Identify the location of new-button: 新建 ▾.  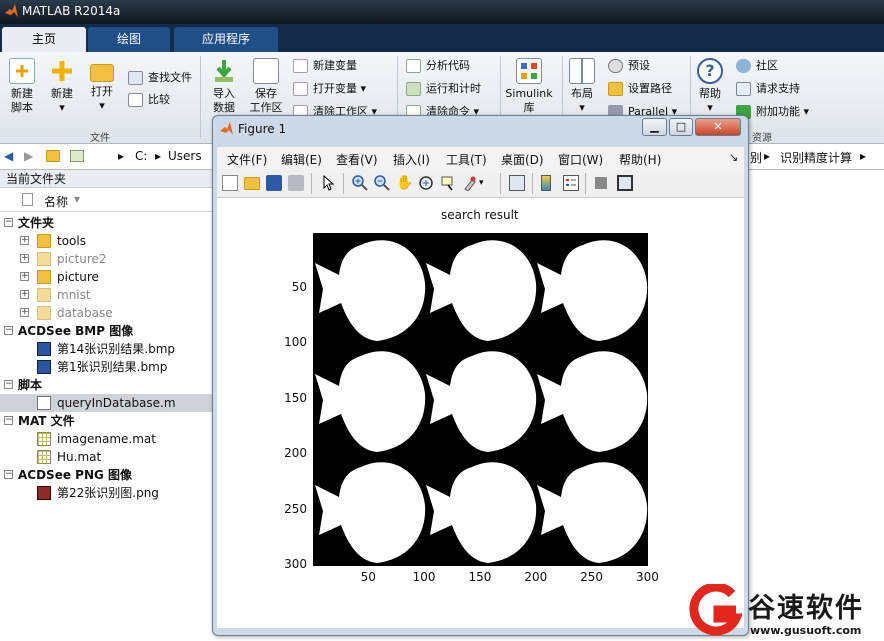
(62, 85).